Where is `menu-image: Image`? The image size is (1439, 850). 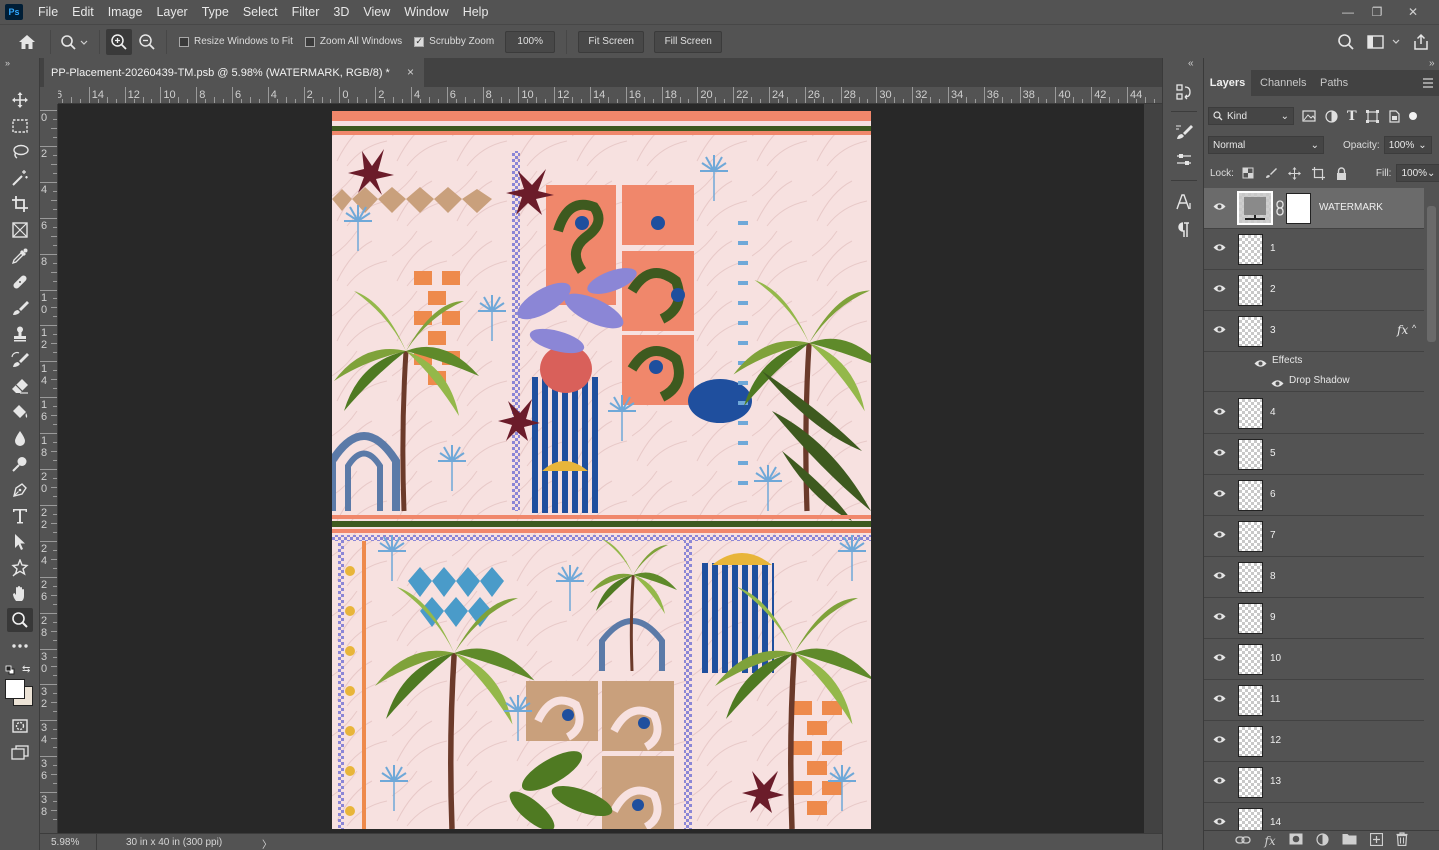 menu-image: Image is located at coordinates (125, 12).